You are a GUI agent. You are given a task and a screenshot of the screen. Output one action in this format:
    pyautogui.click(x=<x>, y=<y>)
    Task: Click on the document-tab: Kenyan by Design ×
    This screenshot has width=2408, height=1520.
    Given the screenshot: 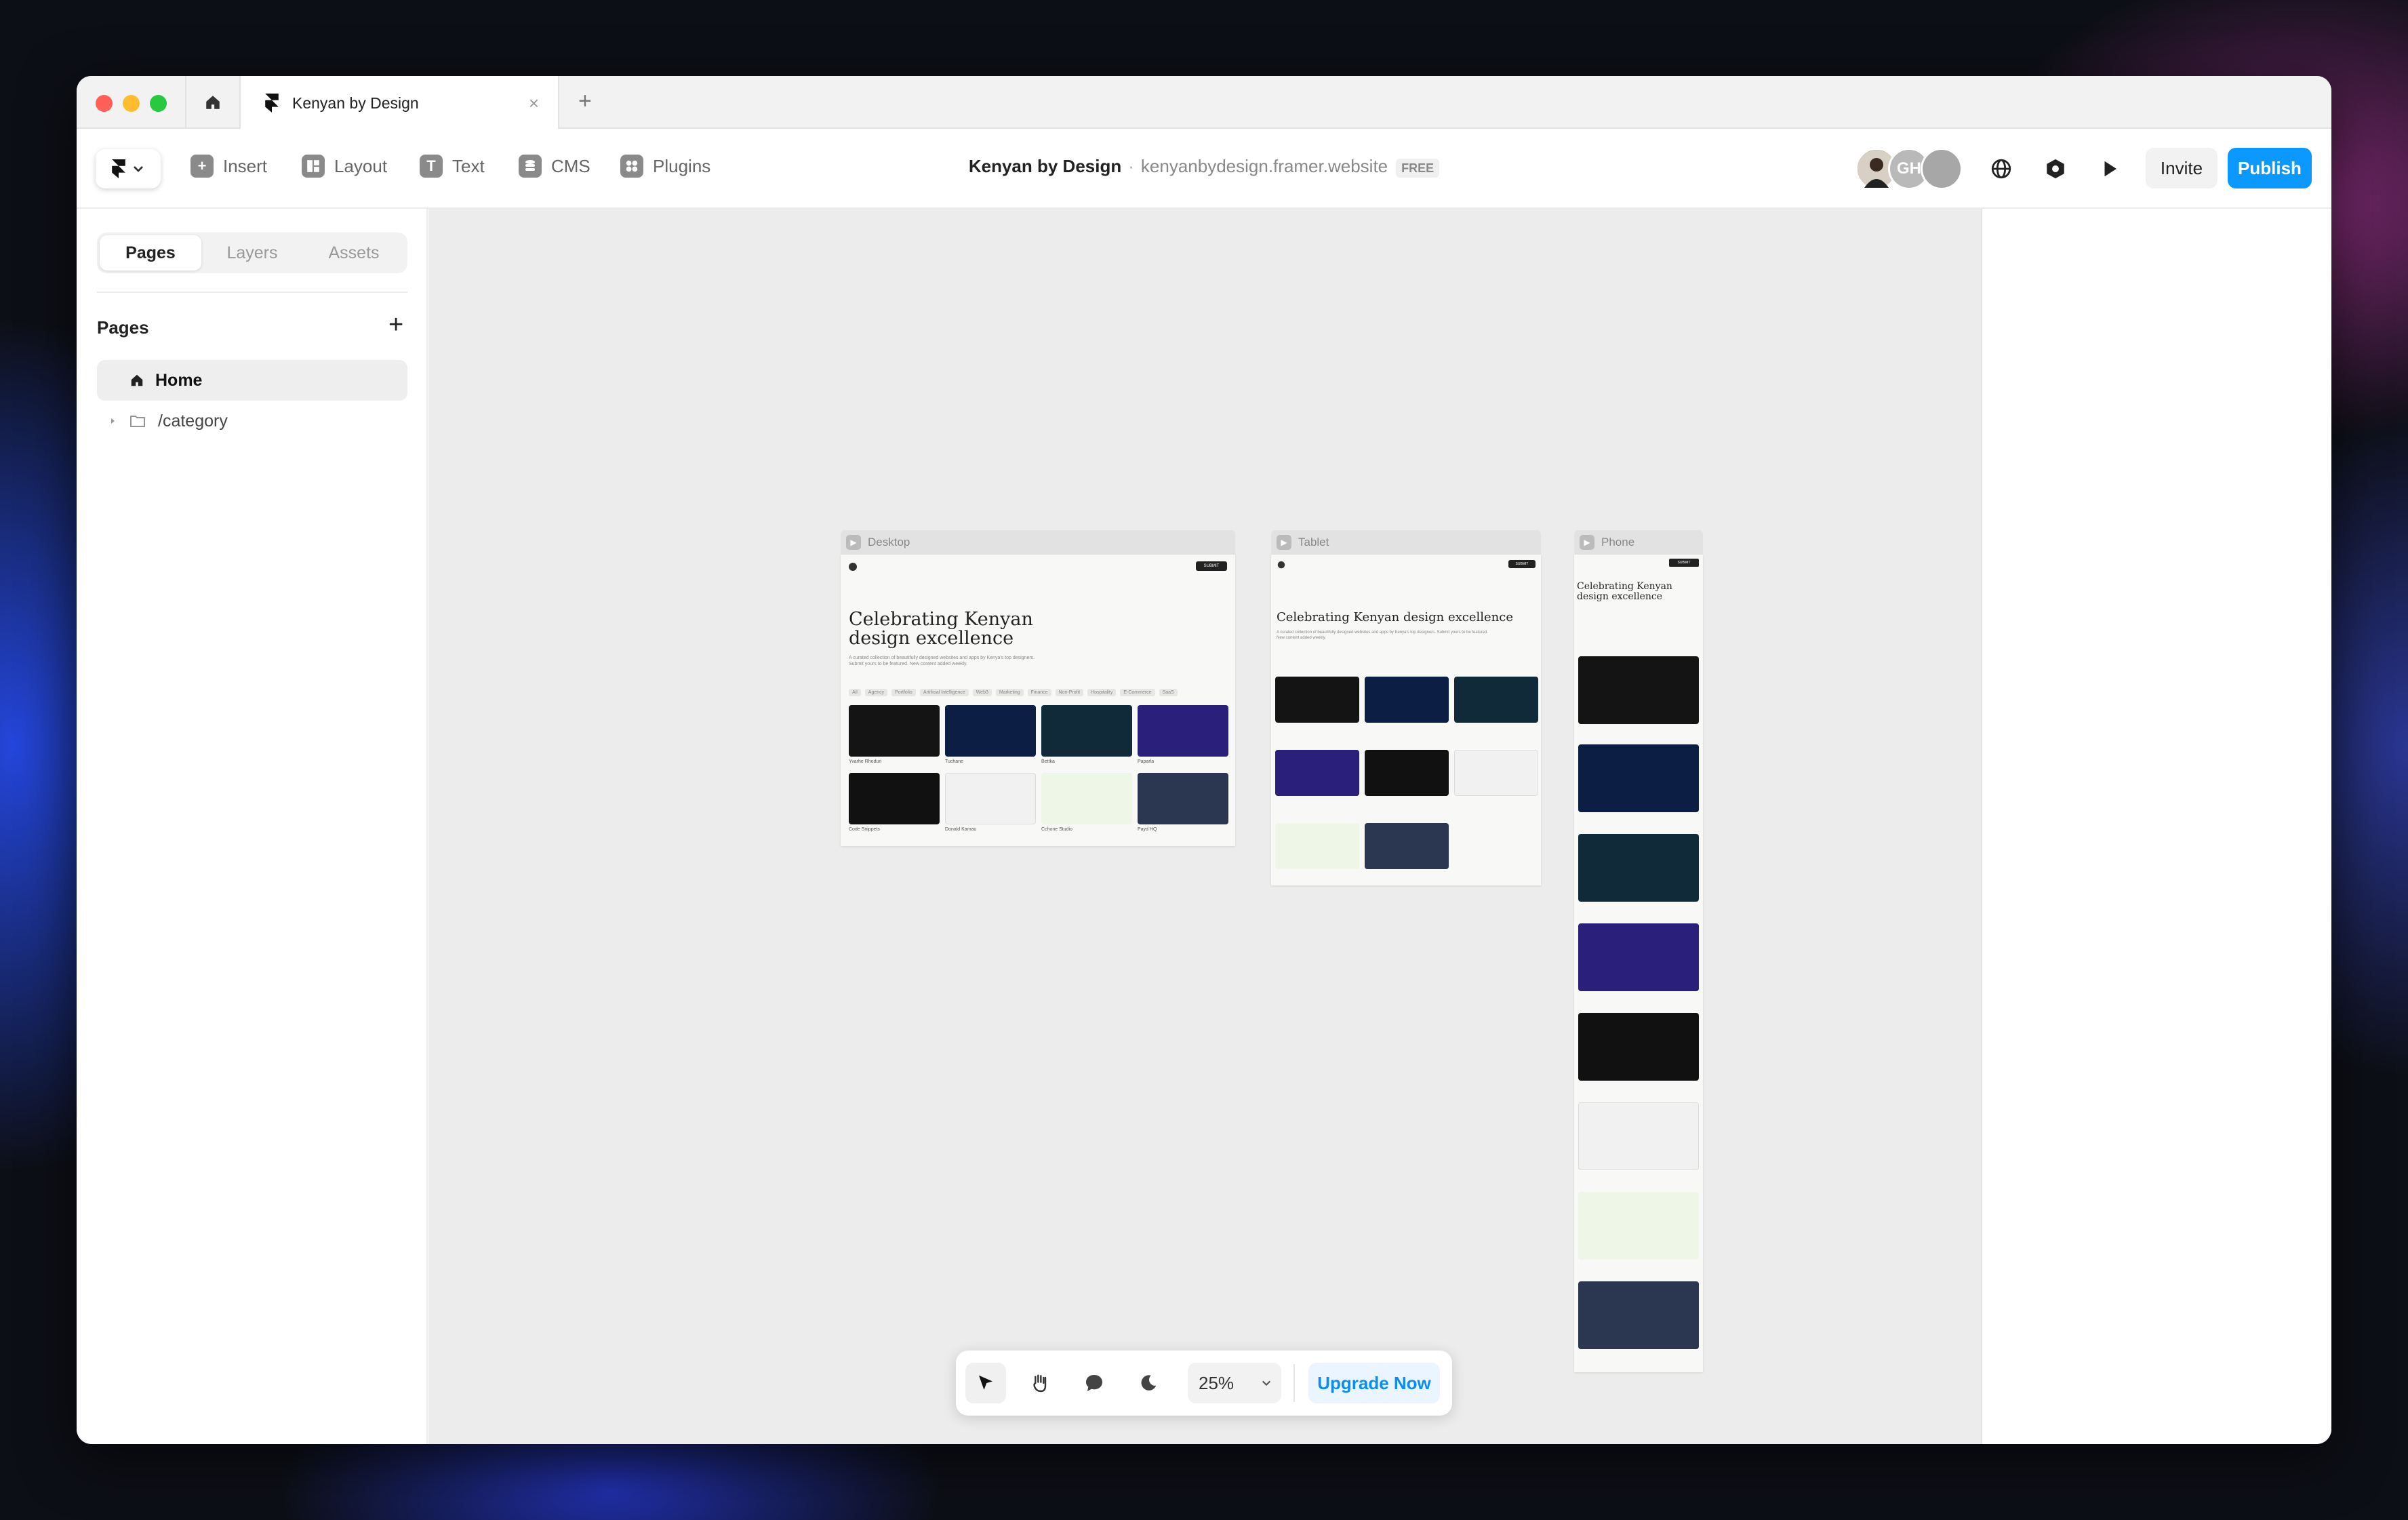 What is the action you would take?
    pyautogui.click(x=399, y=103)
    